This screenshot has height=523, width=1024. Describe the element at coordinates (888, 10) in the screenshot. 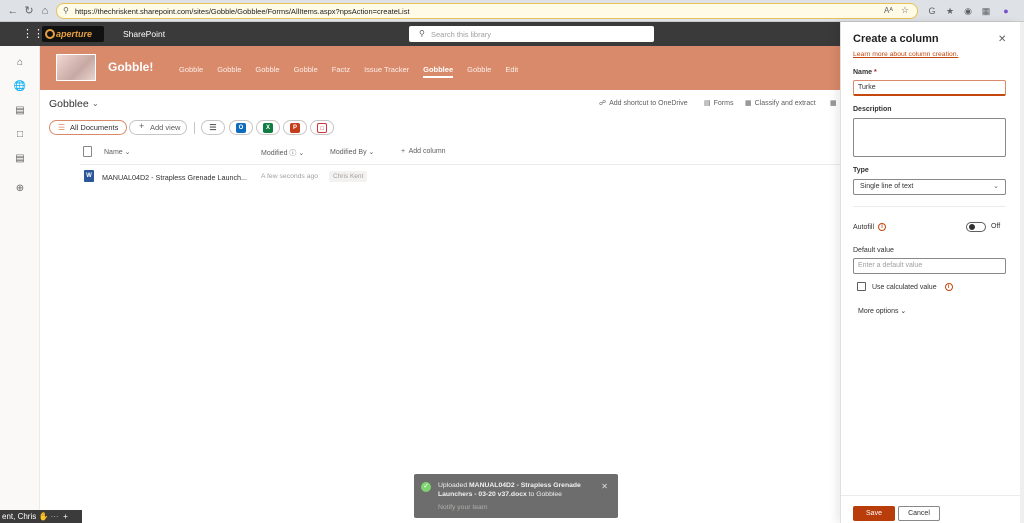

I see `read-aloud-icon: Aᴬ` at that location.